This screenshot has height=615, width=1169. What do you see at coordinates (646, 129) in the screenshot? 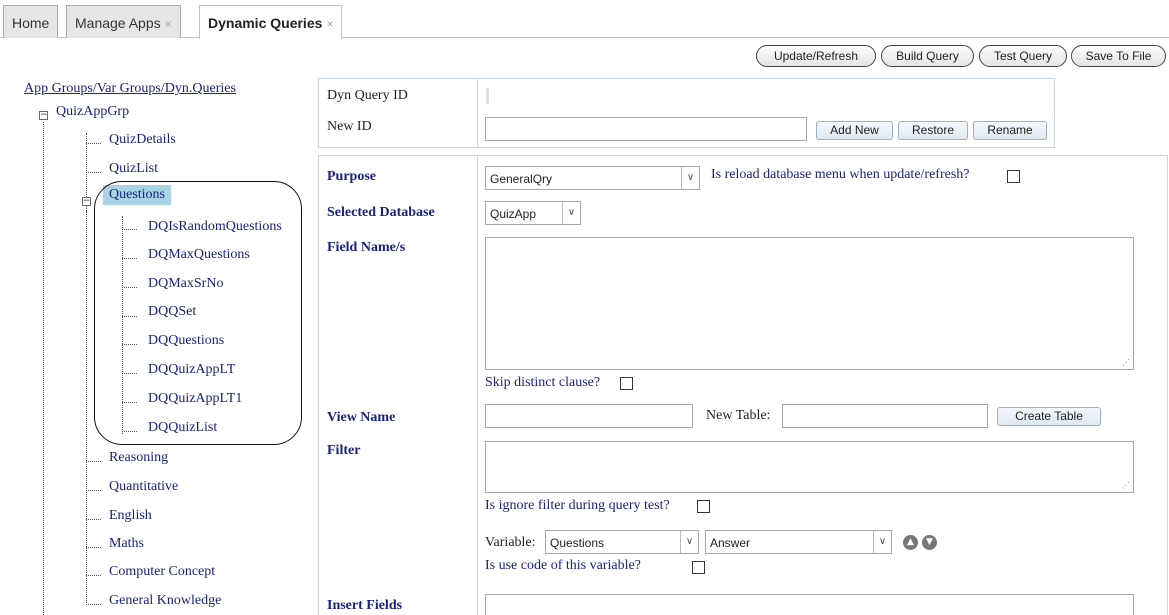
I see `new-id-input` at bounding box center [646, 129].